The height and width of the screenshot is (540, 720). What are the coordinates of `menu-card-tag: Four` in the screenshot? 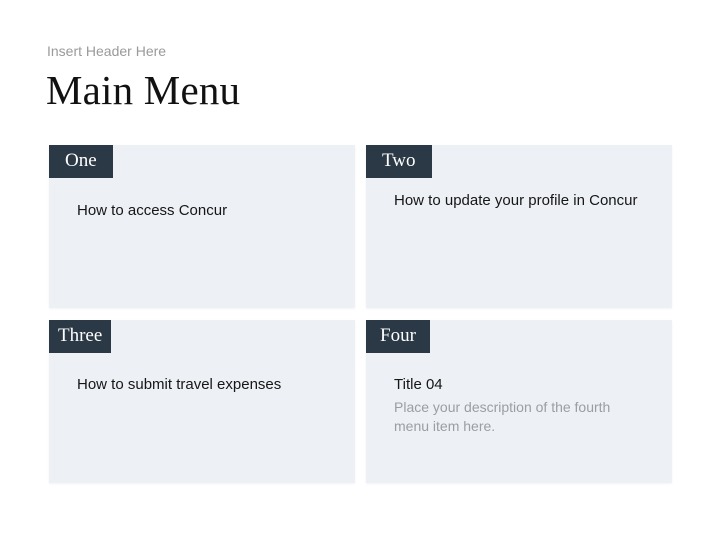 It's located at (398, 336).